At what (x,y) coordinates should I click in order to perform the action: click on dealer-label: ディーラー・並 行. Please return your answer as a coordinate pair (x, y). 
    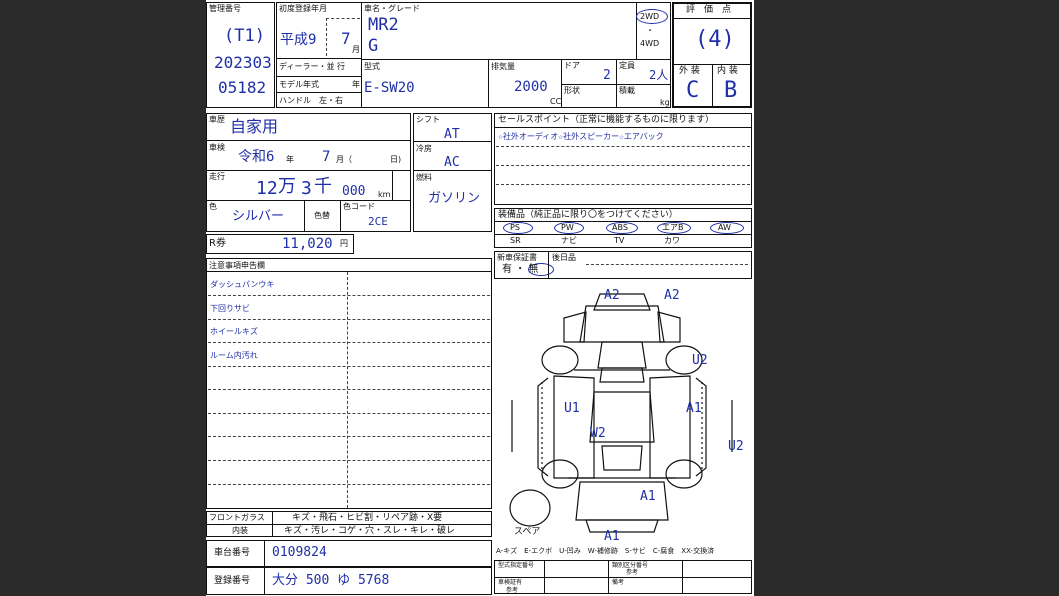
    Looking at the image, I should click on (312, 66).